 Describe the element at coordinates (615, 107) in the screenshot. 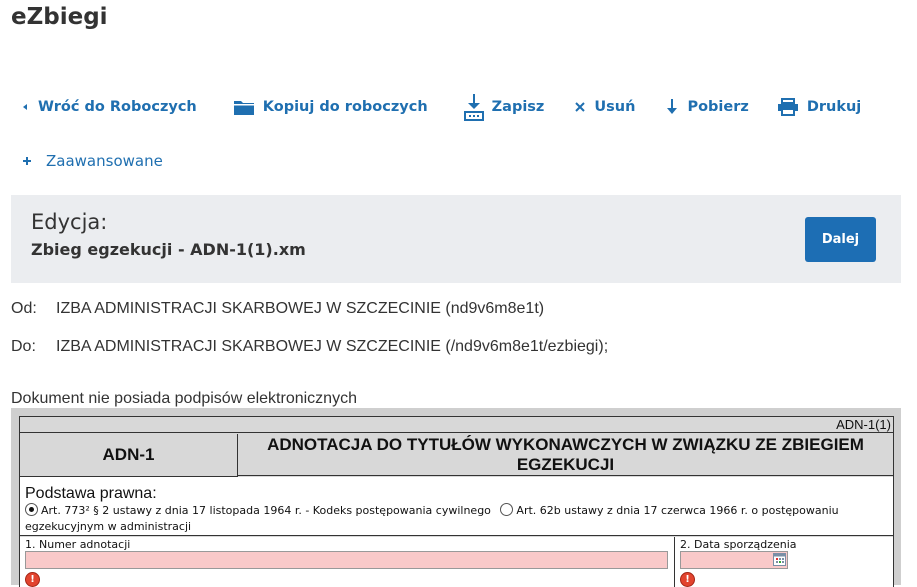

I see `delete-label: Usuń` at that location.